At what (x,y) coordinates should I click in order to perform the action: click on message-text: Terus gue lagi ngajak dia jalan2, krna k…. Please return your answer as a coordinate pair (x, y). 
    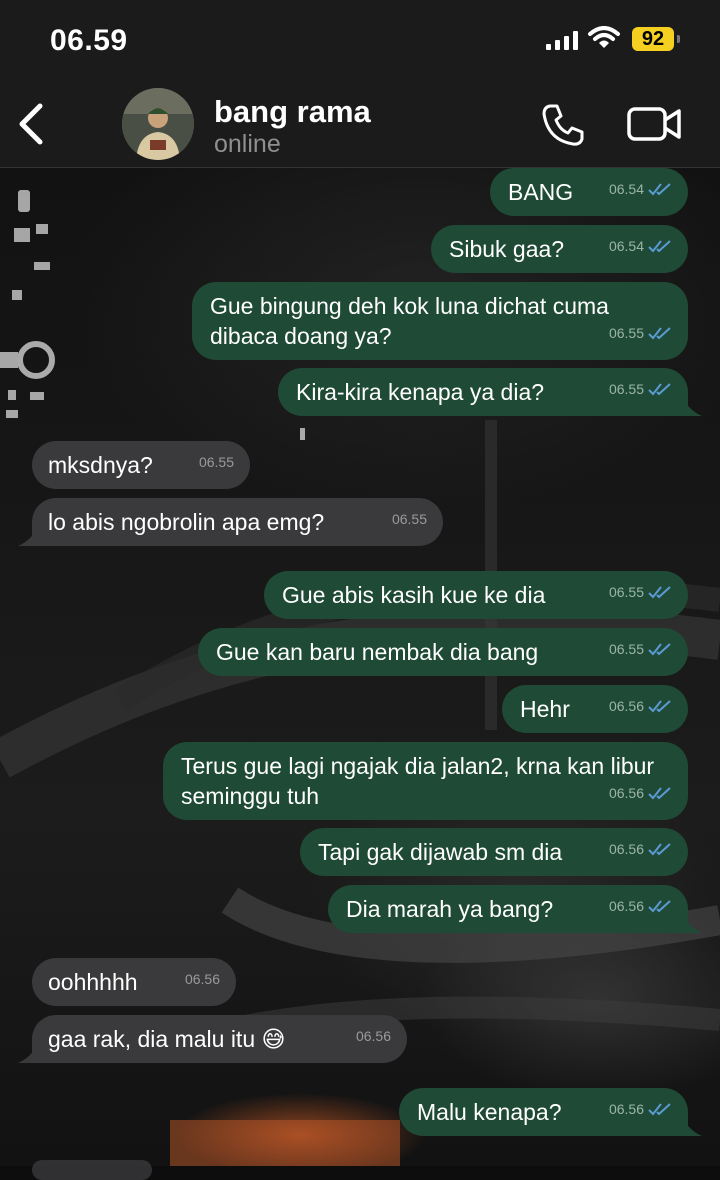
    Looking at the image, I should click on (418, 781).